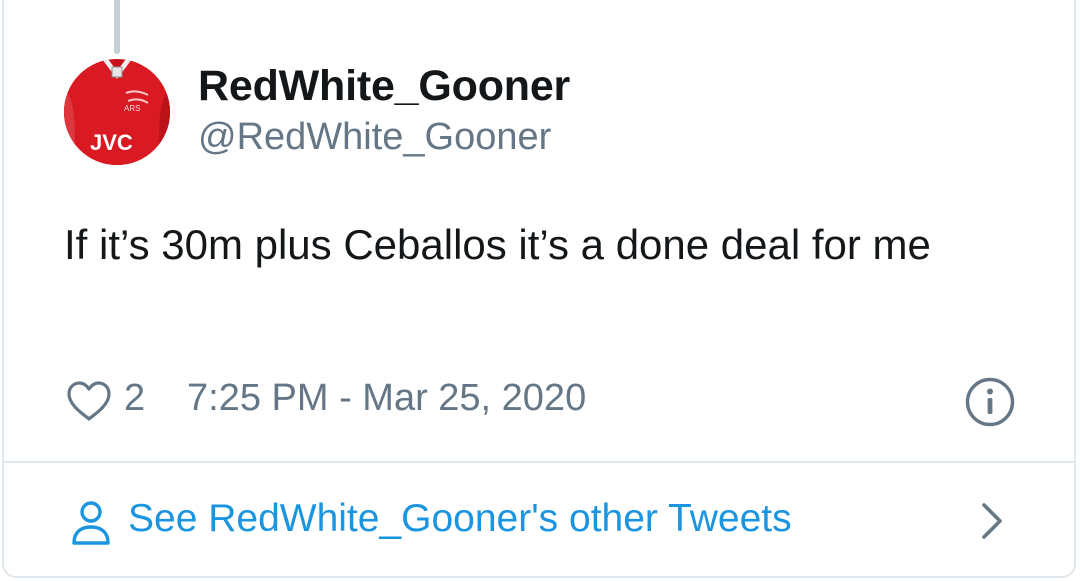 This screenshot has height=581, width=1080. I want to click on user-handle: @RedWhite_Gooner, so click(374, 137).